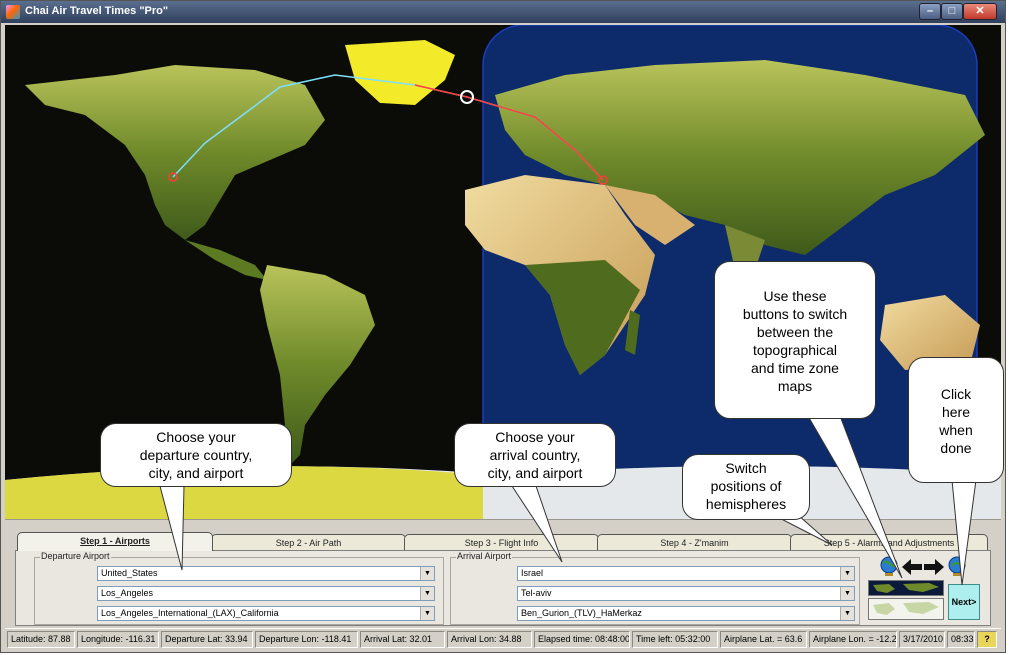  What do you see at coordinates (266, 593) in the screenshot?
I see `departure-city-select: Los_Angeles ▼` at bounding box center [266, 593].